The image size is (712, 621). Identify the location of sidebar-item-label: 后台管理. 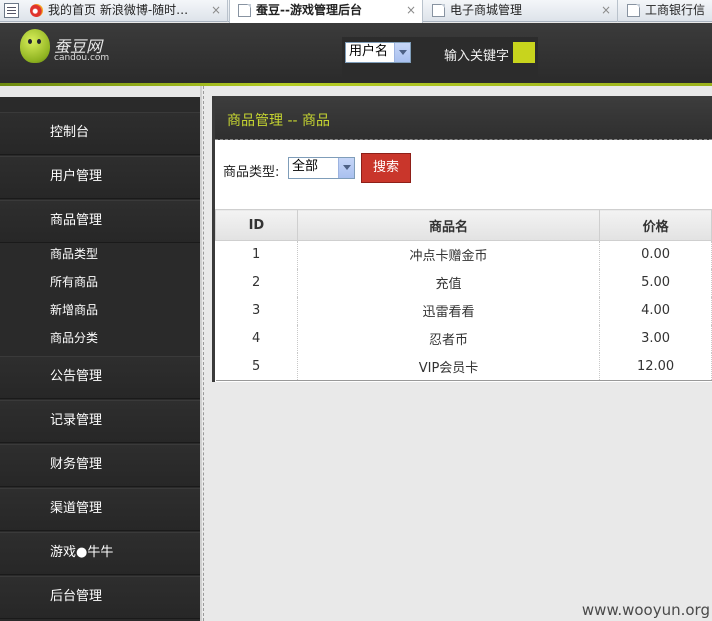
(76, 596).